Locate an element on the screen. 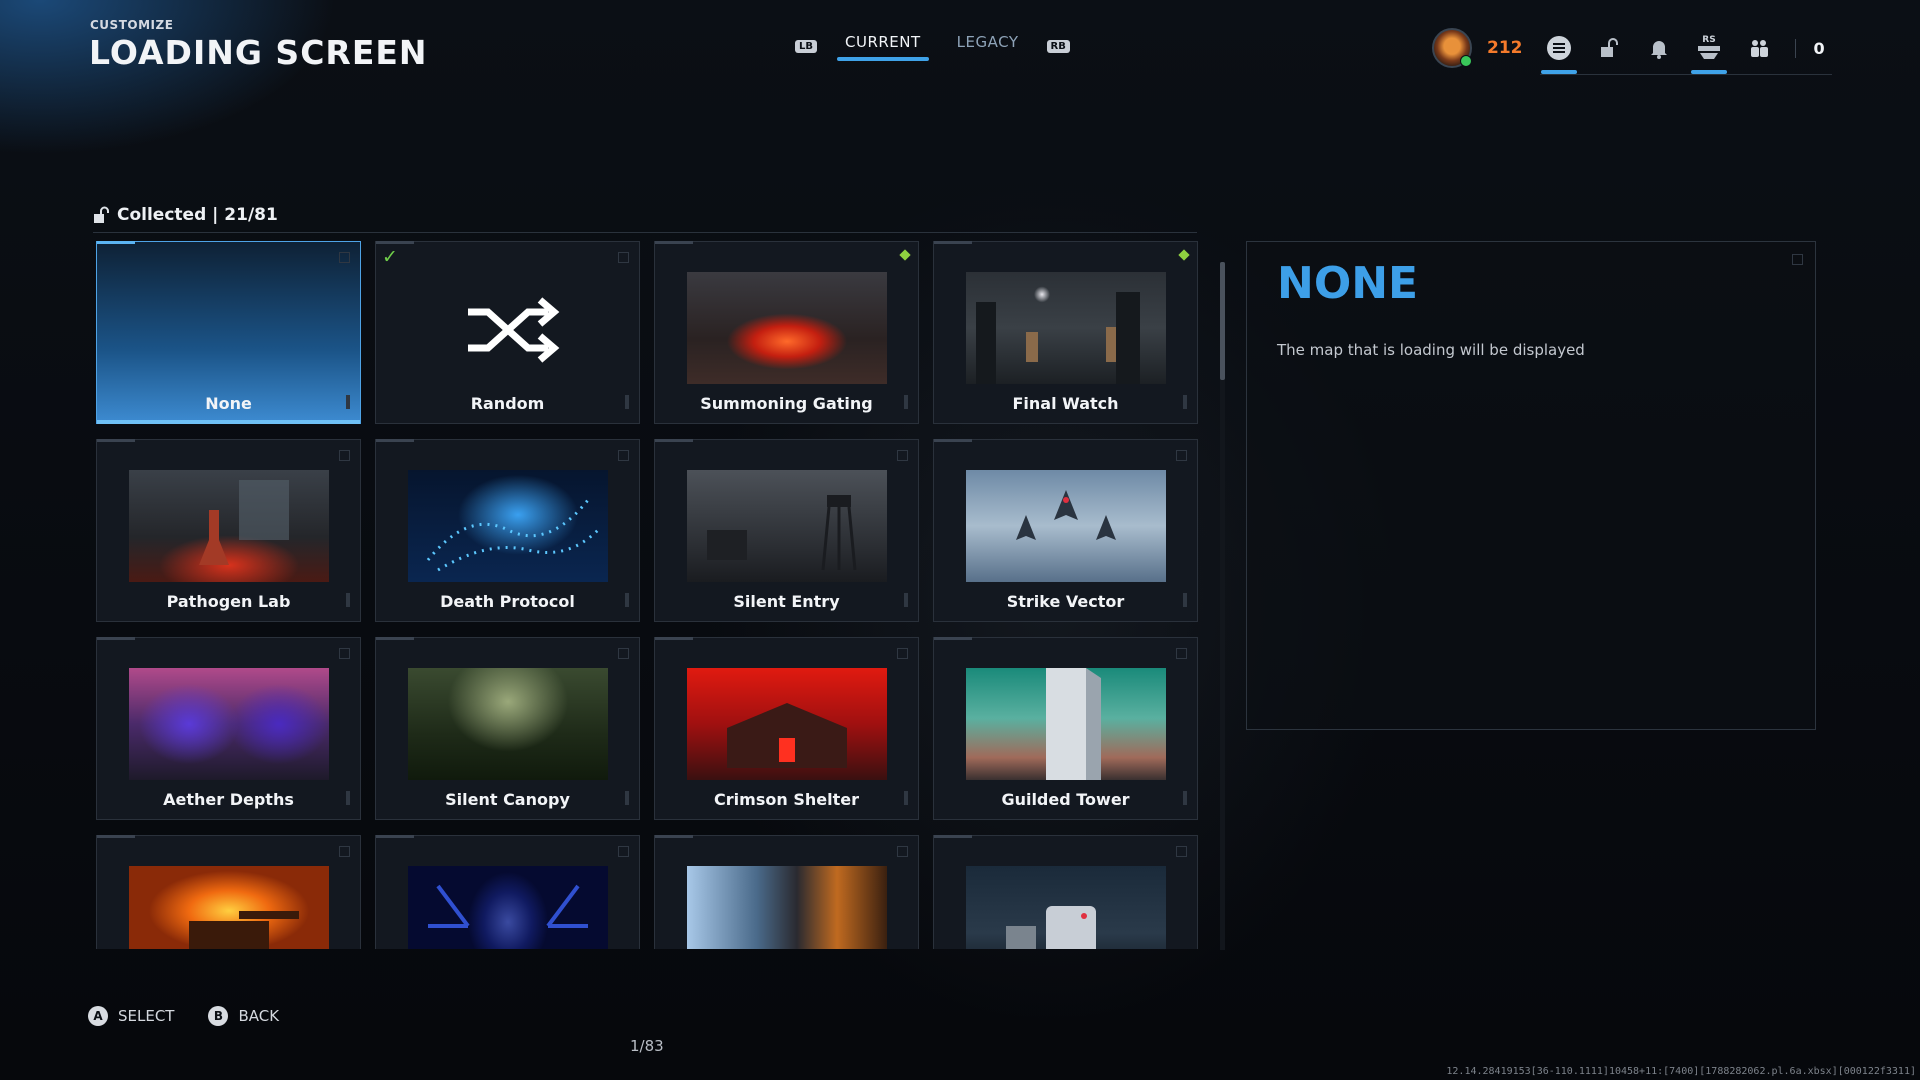 Image resolution: width=1920 pixels, height=1080 pixels. collection-counter: Collected | 21/81 is located at coordinates (185, 215).